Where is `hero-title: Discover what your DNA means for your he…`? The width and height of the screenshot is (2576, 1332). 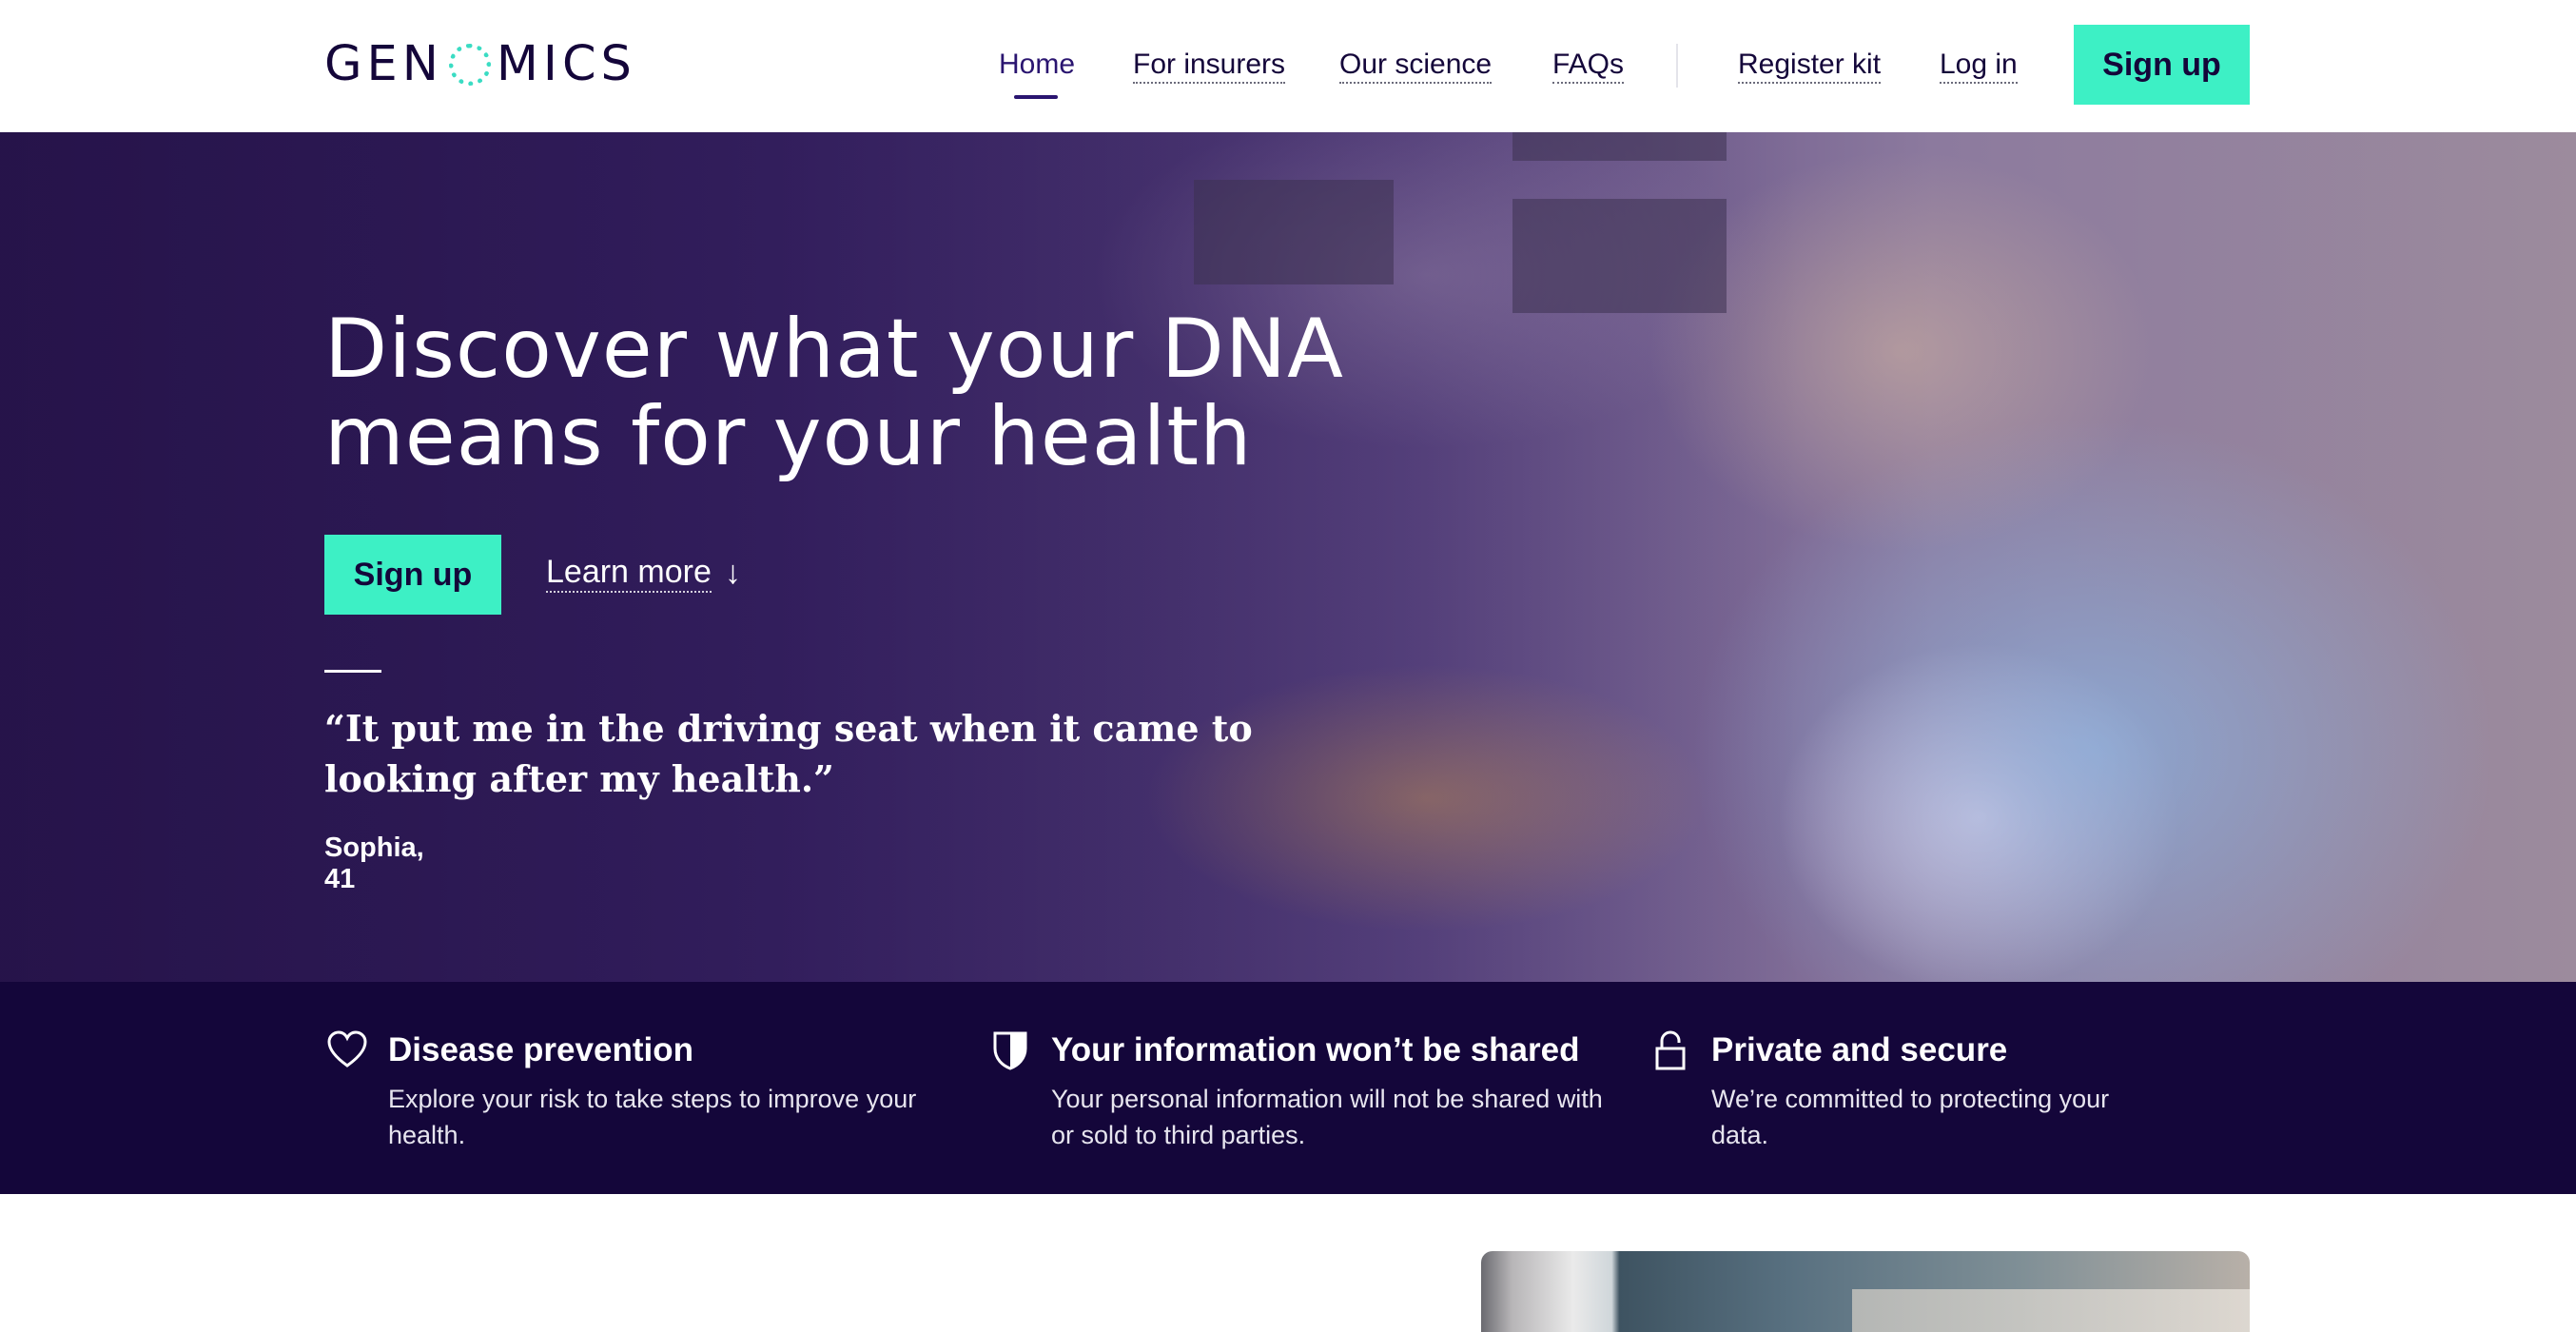 hero-title: Discover what your DNA means for your he… is located at coordinates (834, 393).